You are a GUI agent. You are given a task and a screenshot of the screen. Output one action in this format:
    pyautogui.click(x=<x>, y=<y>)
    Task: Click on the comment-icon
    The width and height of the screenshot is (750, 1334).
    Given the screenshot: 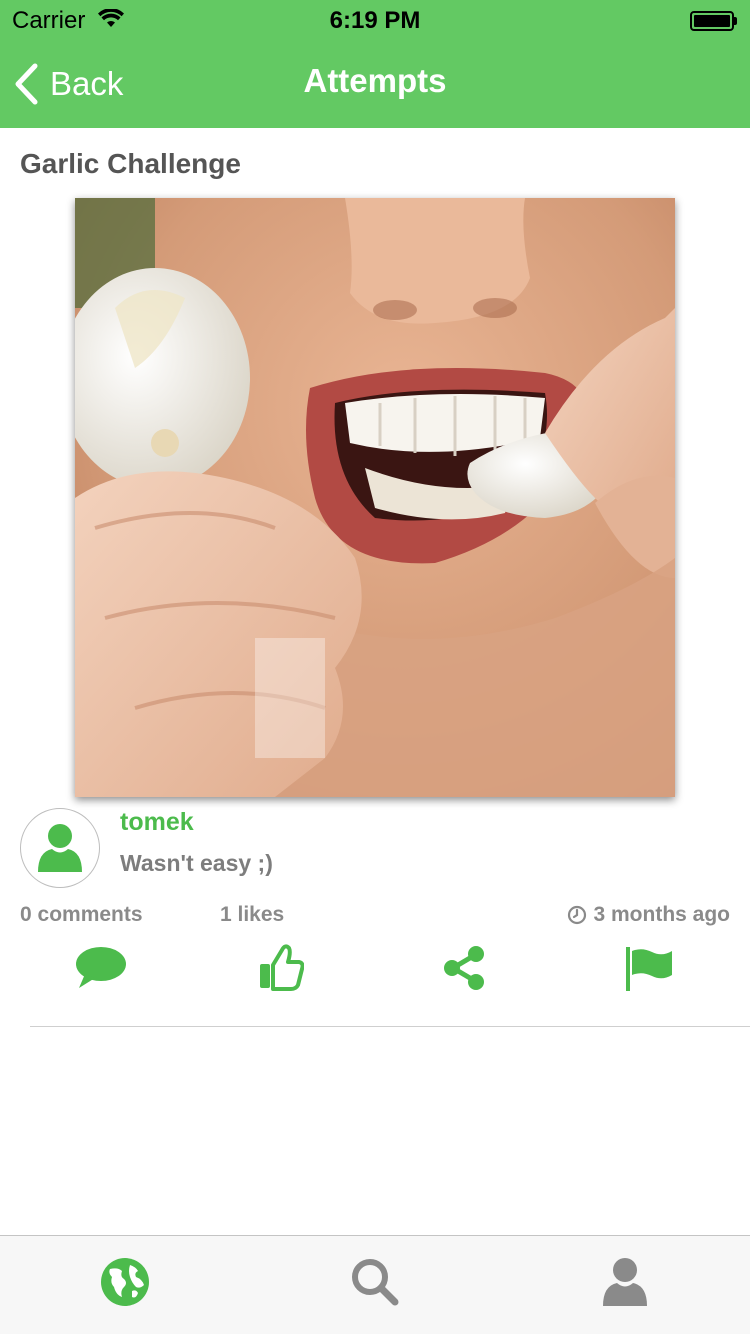 What is the action you would take?
    pyautogui.click(x=101, y=967)
    